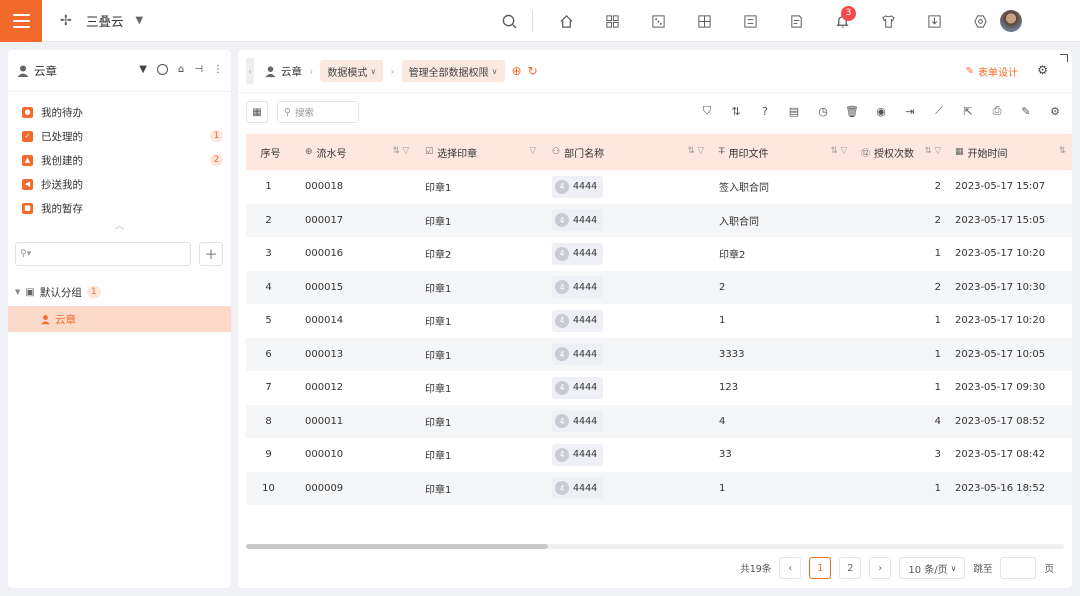 The height and width of the screenshot is (596, 1080). What do you see at coordinates (355, 152) in the screenshot?
I see `column-header-serial: ⊕ 流水号 ⇅ ▽` at bounding box center [355, 152].